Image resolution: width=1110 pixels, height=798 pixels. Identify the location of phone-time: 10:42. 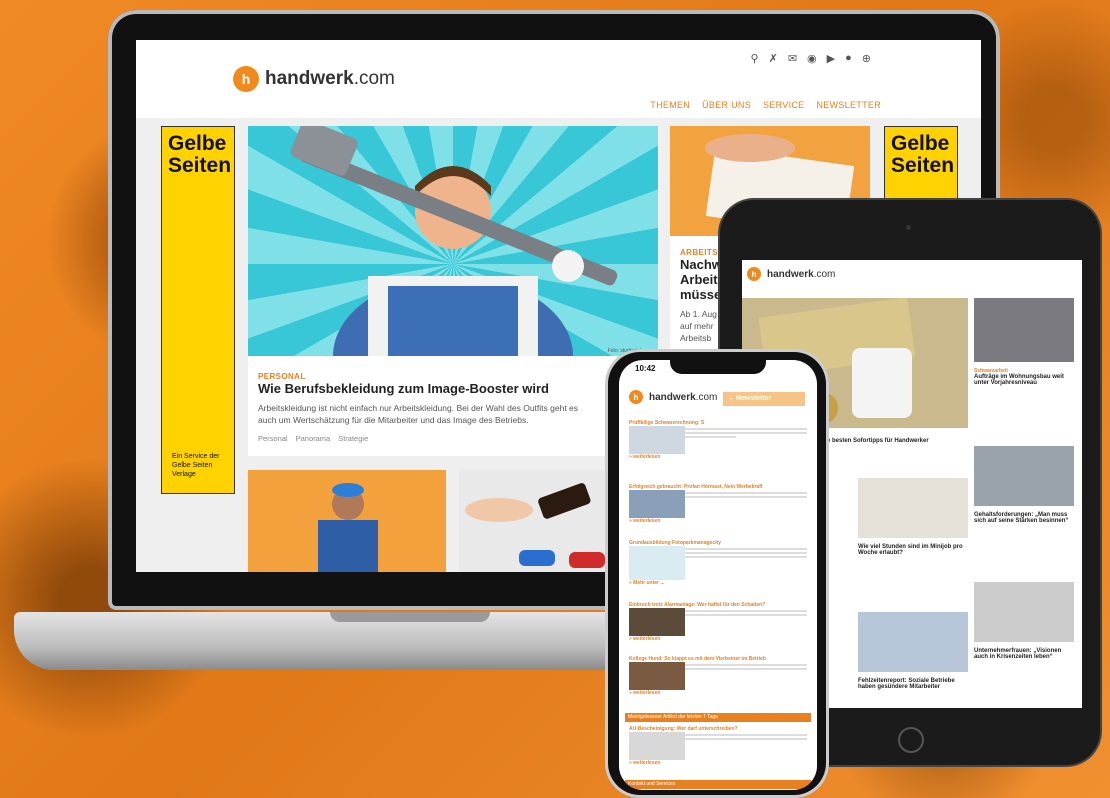
(645, 368).